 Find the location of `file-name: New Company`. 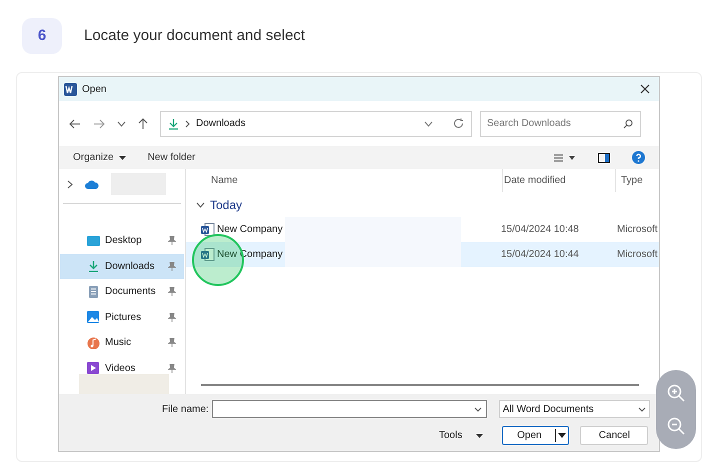

file-name: New Company is located at coordinates (249, 230).